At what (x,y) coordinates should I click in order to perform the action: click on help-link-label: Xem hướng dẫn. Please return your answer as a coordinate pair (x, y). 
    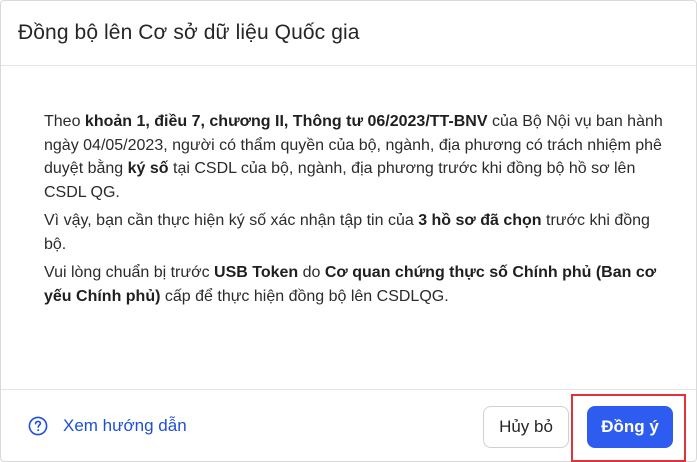
    Looking at the image, I should click on (125, 426).